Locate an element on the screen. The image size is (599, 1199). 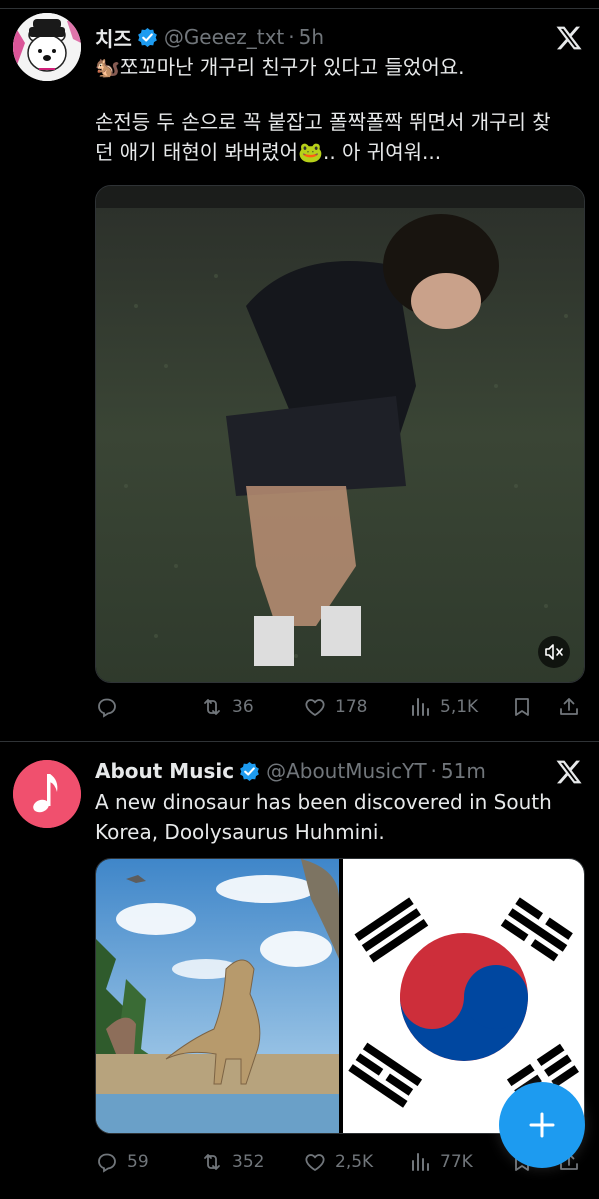
views-button: 5,1K is located at coordinates (443, 707).